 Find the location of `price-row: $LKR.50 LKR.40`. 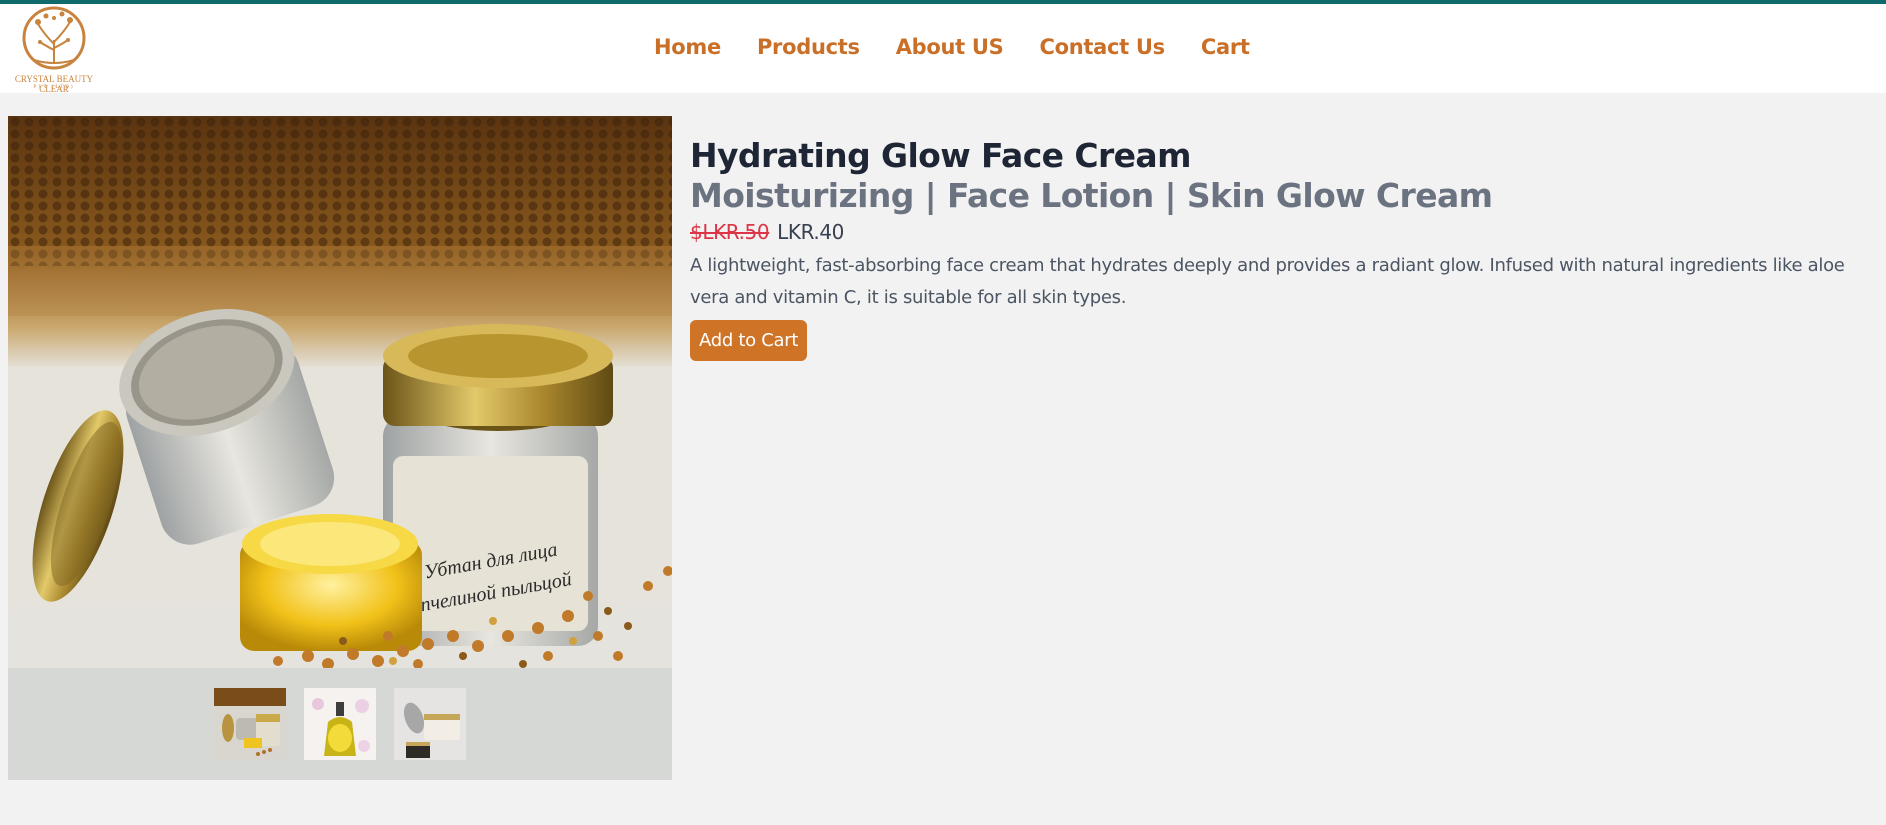

price-row: $LKR.50 LKR.40 is located at coordinates (1280, 232).